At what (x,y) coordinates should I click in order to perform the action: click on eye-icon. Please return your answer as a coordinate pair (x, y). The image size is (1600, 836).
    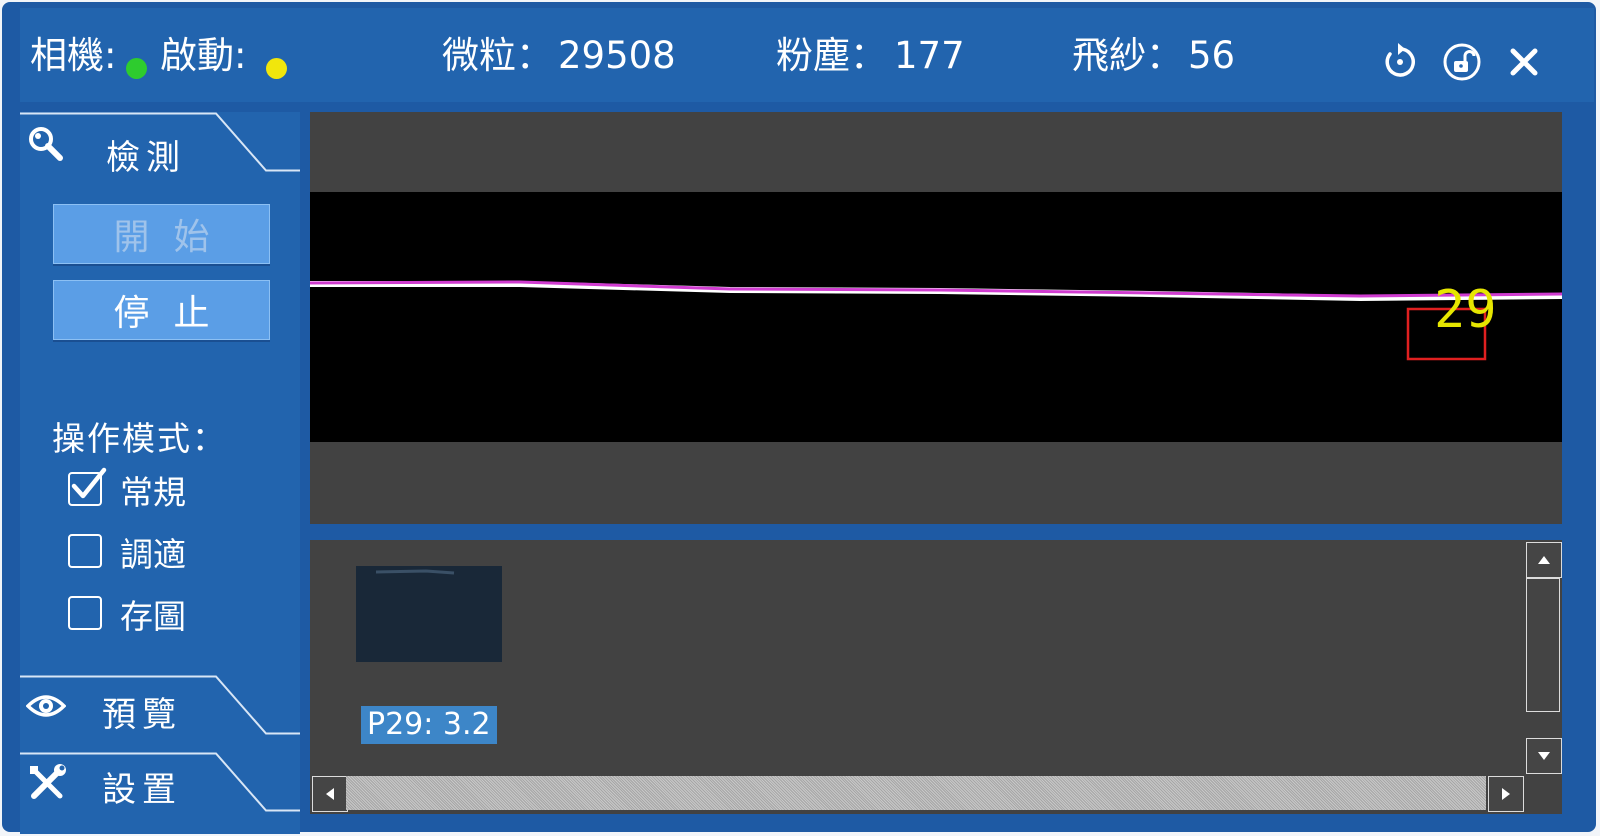
    Looking at the image, I should click on (46, 706).